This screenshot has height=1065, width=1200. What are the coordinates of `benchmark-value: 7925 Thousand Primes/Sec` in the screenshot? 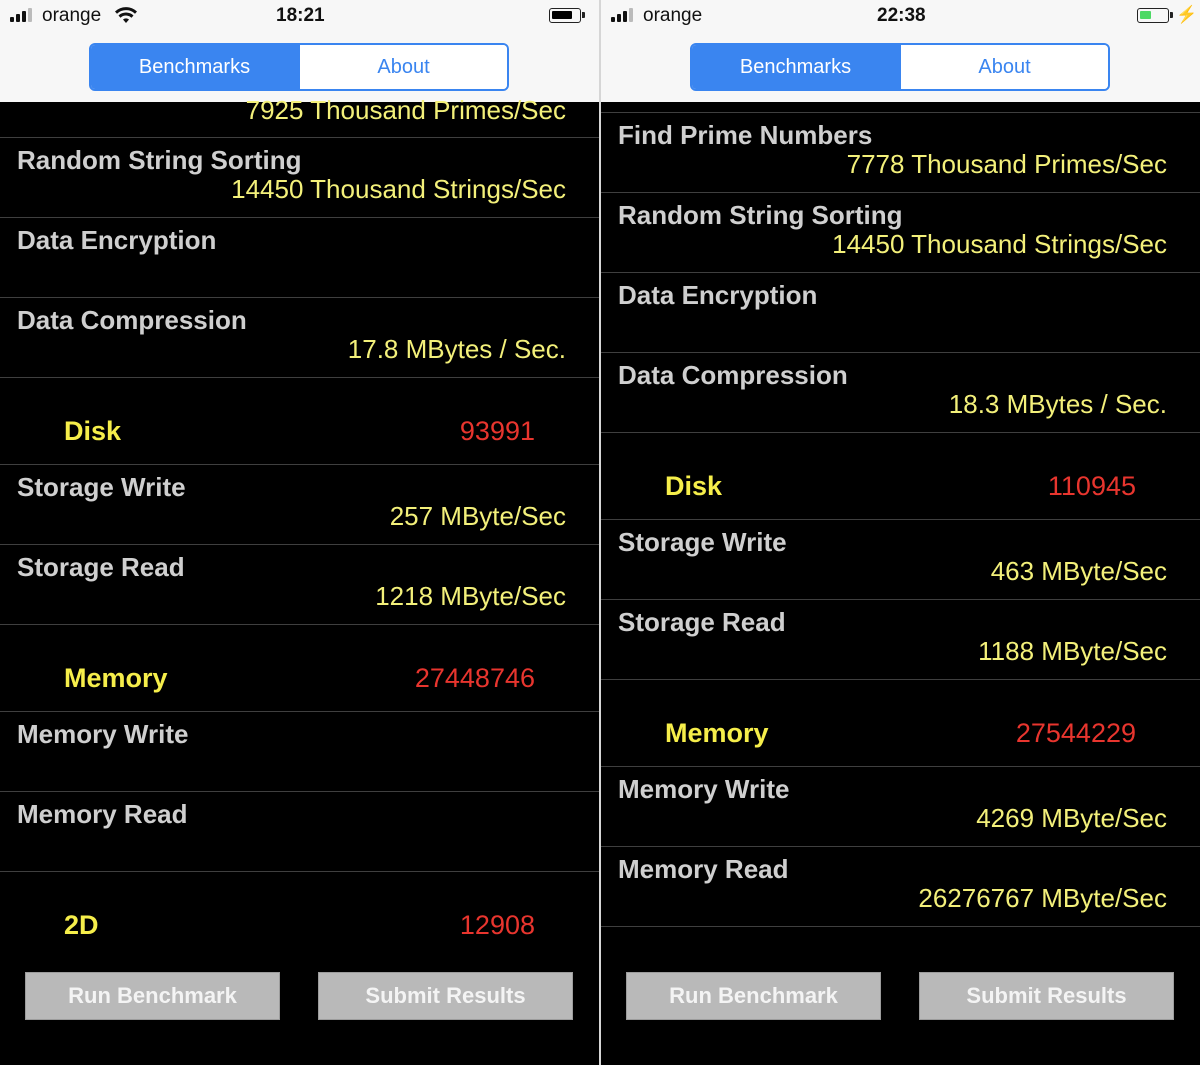 It's located at (405, 110).